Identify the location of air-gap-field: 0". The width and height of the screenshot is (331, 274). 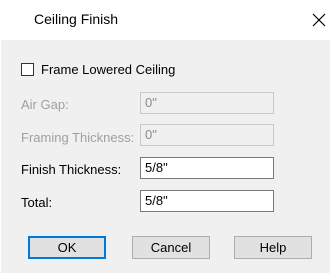
(207, 103).